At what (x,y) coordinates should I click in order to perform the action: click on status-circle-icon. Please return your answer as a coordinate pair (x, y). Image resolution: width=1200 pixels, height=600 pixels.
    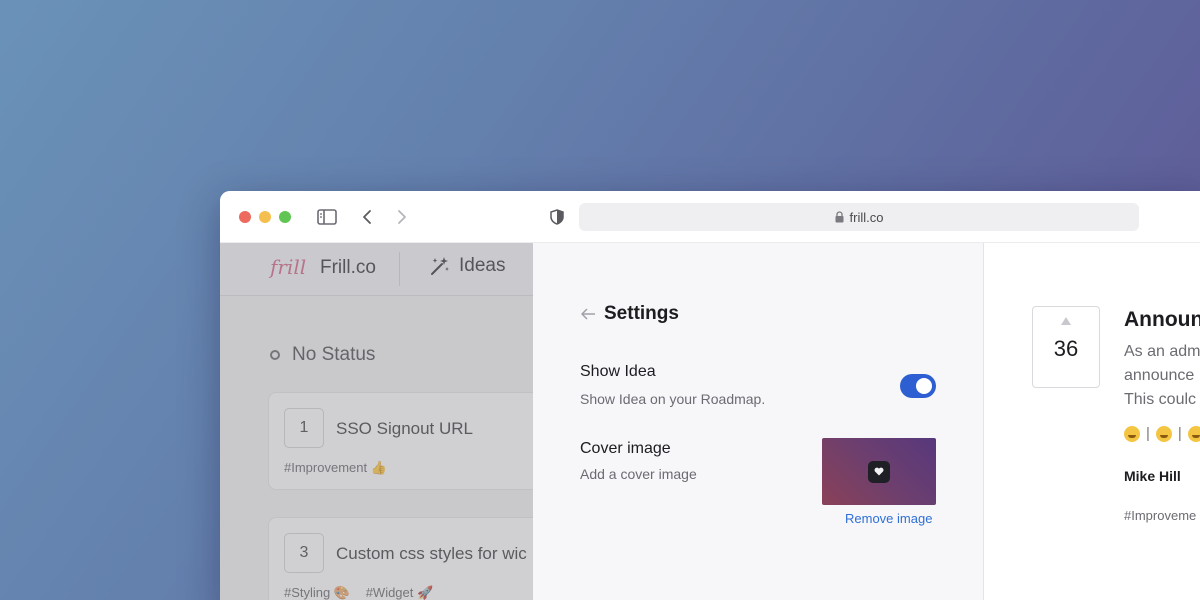
    Looking at the image, I should click on (275, 355).